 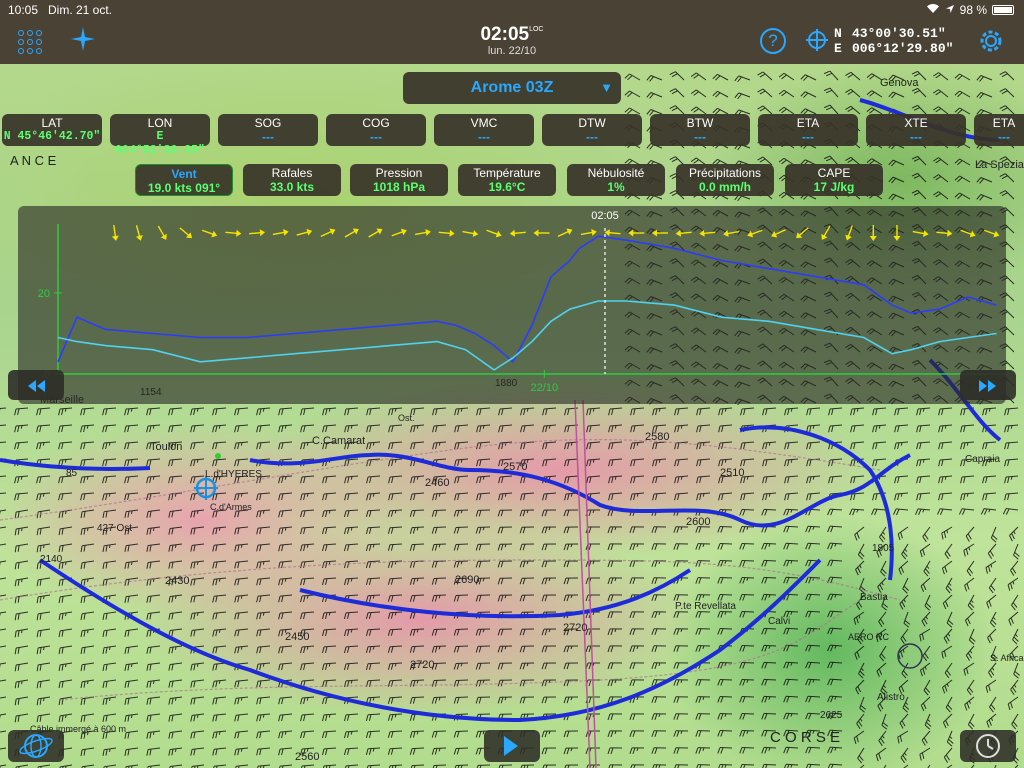 I want to click on rewind-button, so click(x=36, y=385).